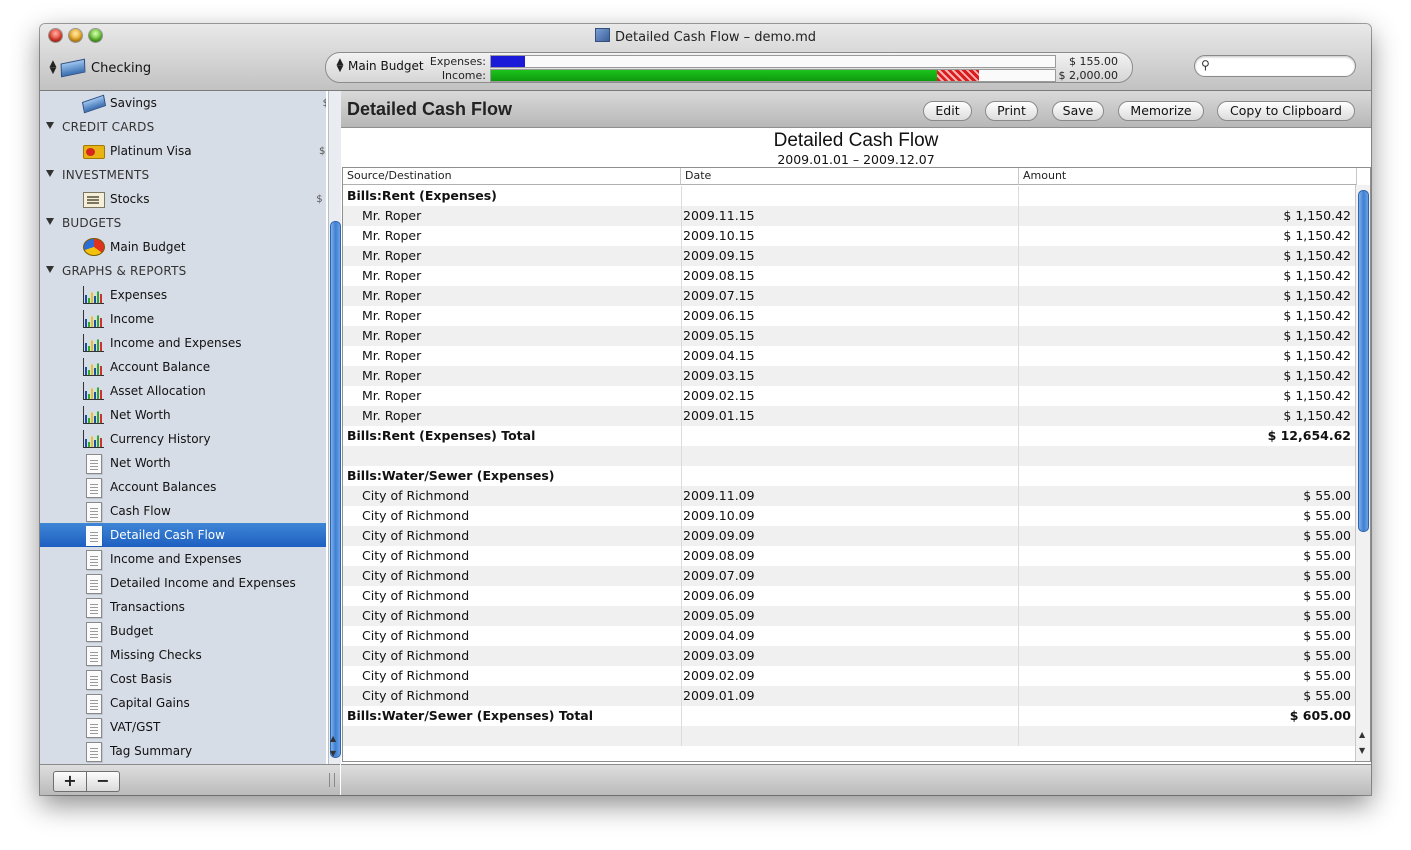 The height and width of the screenshot is (850, 1411). Describe the element at coordinates (1161, 111) in the screenshot. I see `memorize-button: Memorize` at that location.